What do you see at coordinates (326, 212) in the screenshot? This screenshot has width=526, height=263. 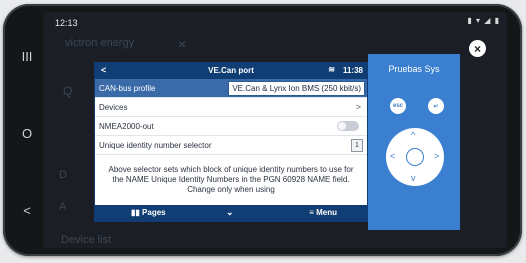 I see `menu-label: Menu` at bounding box center [326, 212].